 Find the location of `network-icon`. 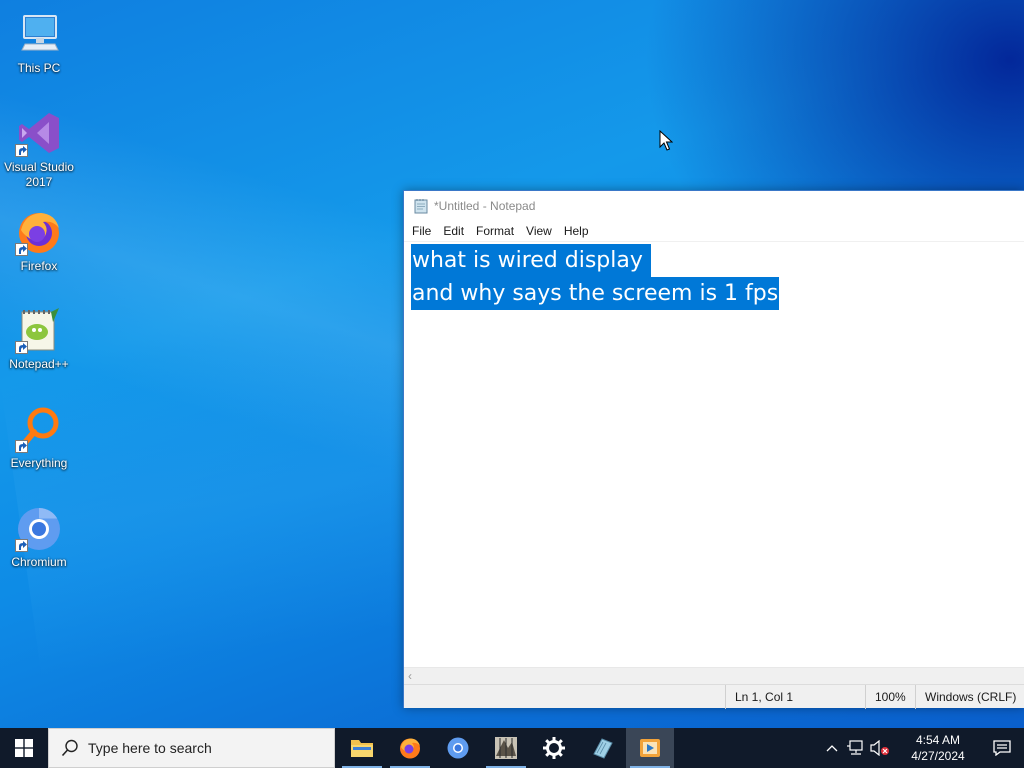

network-icon is located at coordinates (855, 747).